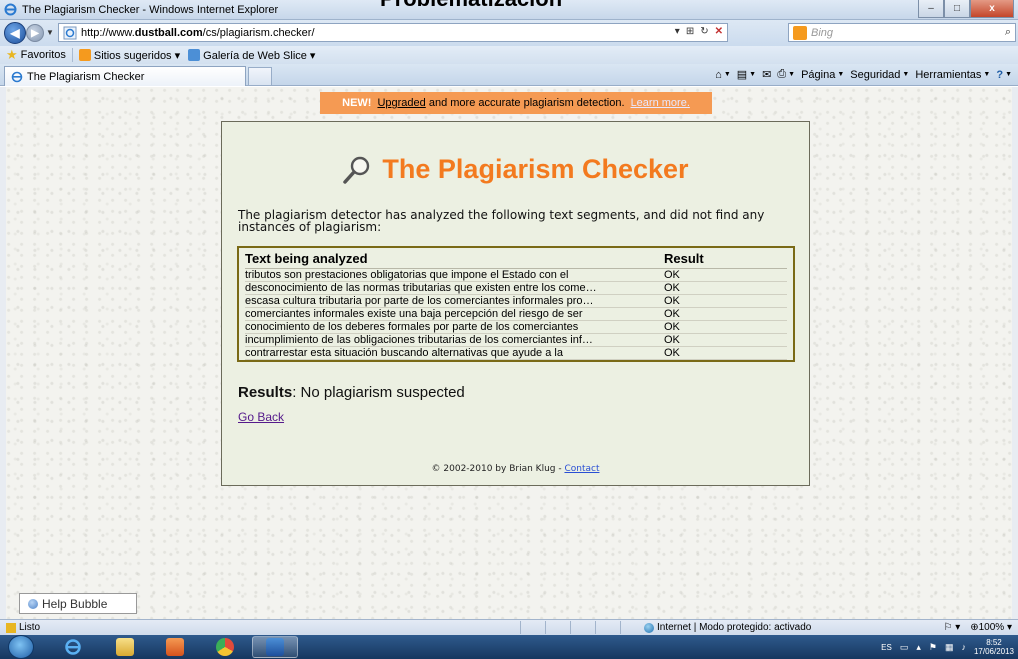 Image resolution: width=1018 pixels, height=659 pixels. I want to click on tab-plagiarism-checker: The Plagiarism Checker, so click(125, 76).